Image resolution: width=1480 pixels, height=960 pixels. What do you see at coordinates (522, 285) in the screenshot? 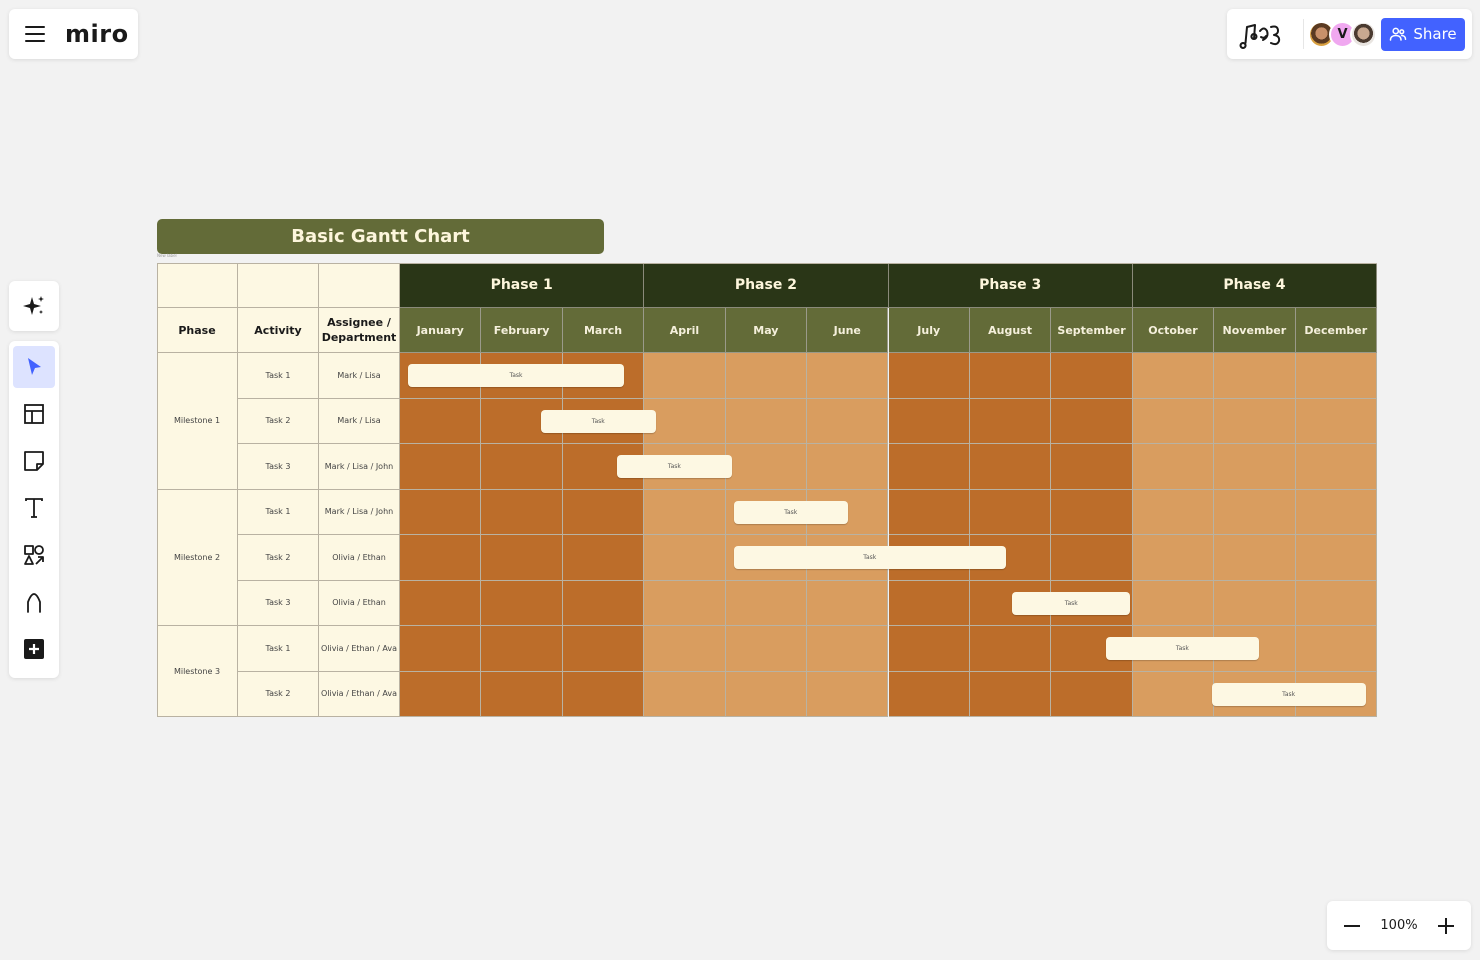
I see `phase-header: Phase 1` at bounding box center [522, 285].